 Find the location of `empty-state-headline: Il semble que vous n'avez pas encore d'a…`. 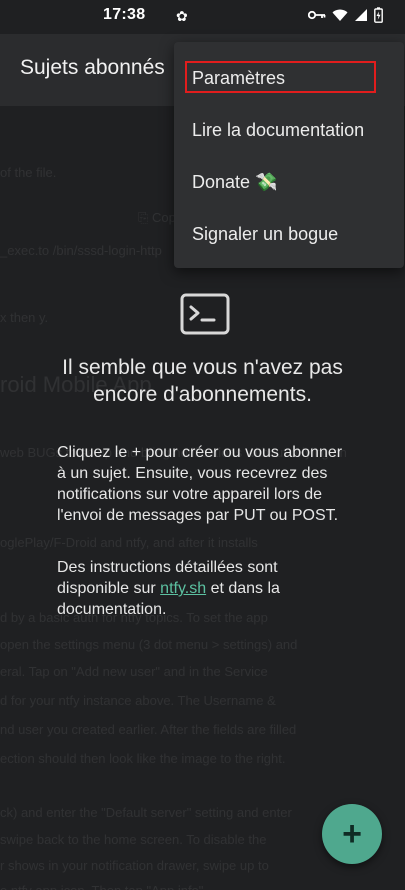

empty-state-headline: Il semble que vous n'avez pas encore d'a… is located at coordinates (202, 381).